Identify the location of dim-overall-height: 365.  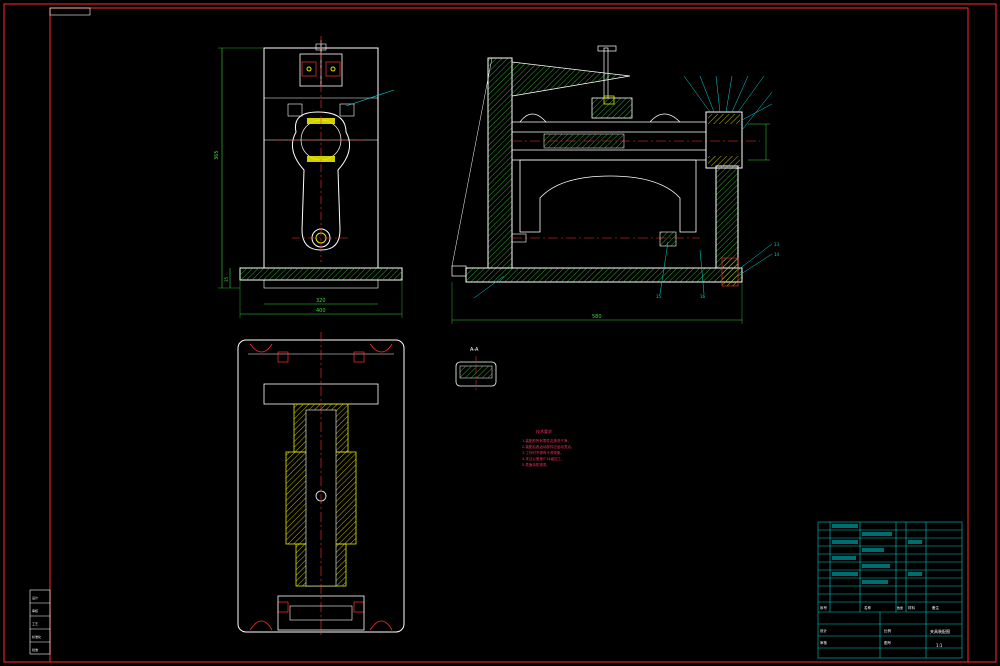
(217, 155).